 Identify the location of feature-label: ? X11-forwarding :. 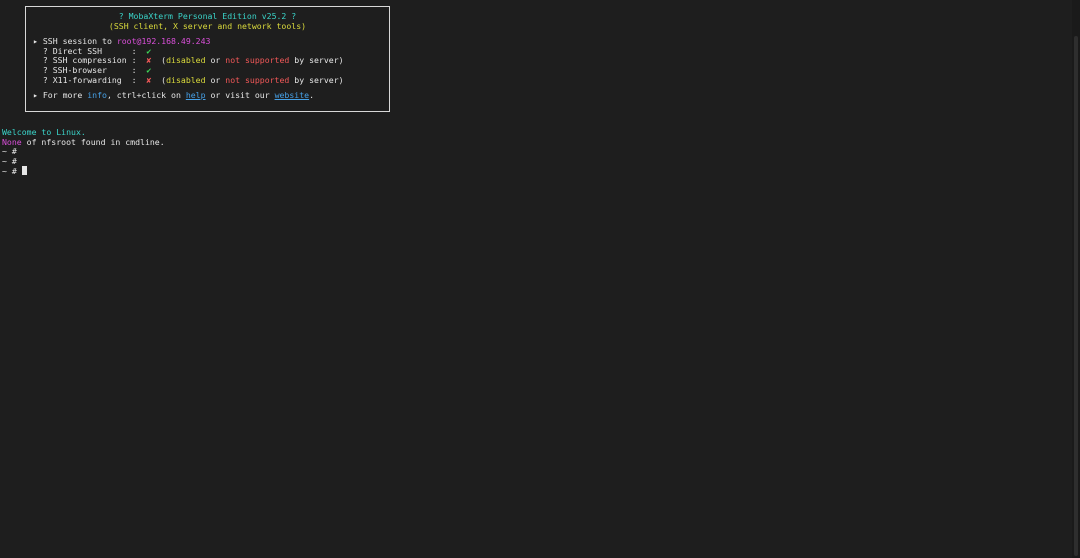
(90, 79).